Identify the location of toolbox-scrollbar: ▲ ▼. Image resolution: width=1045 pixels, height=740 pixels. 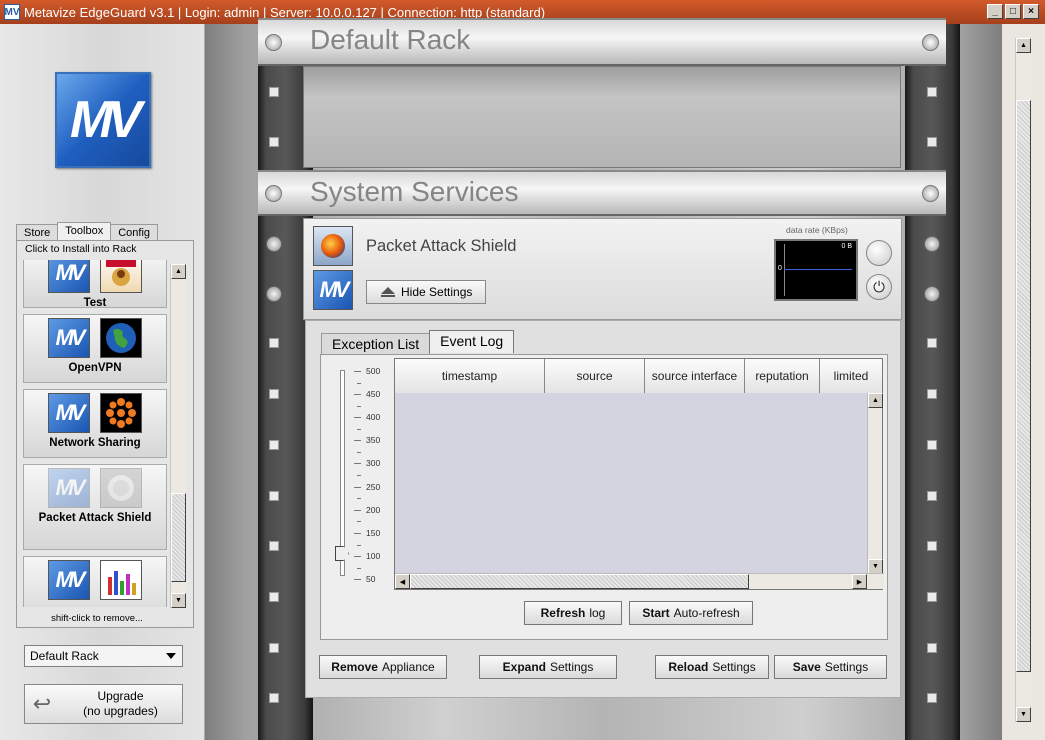
(178, 436).